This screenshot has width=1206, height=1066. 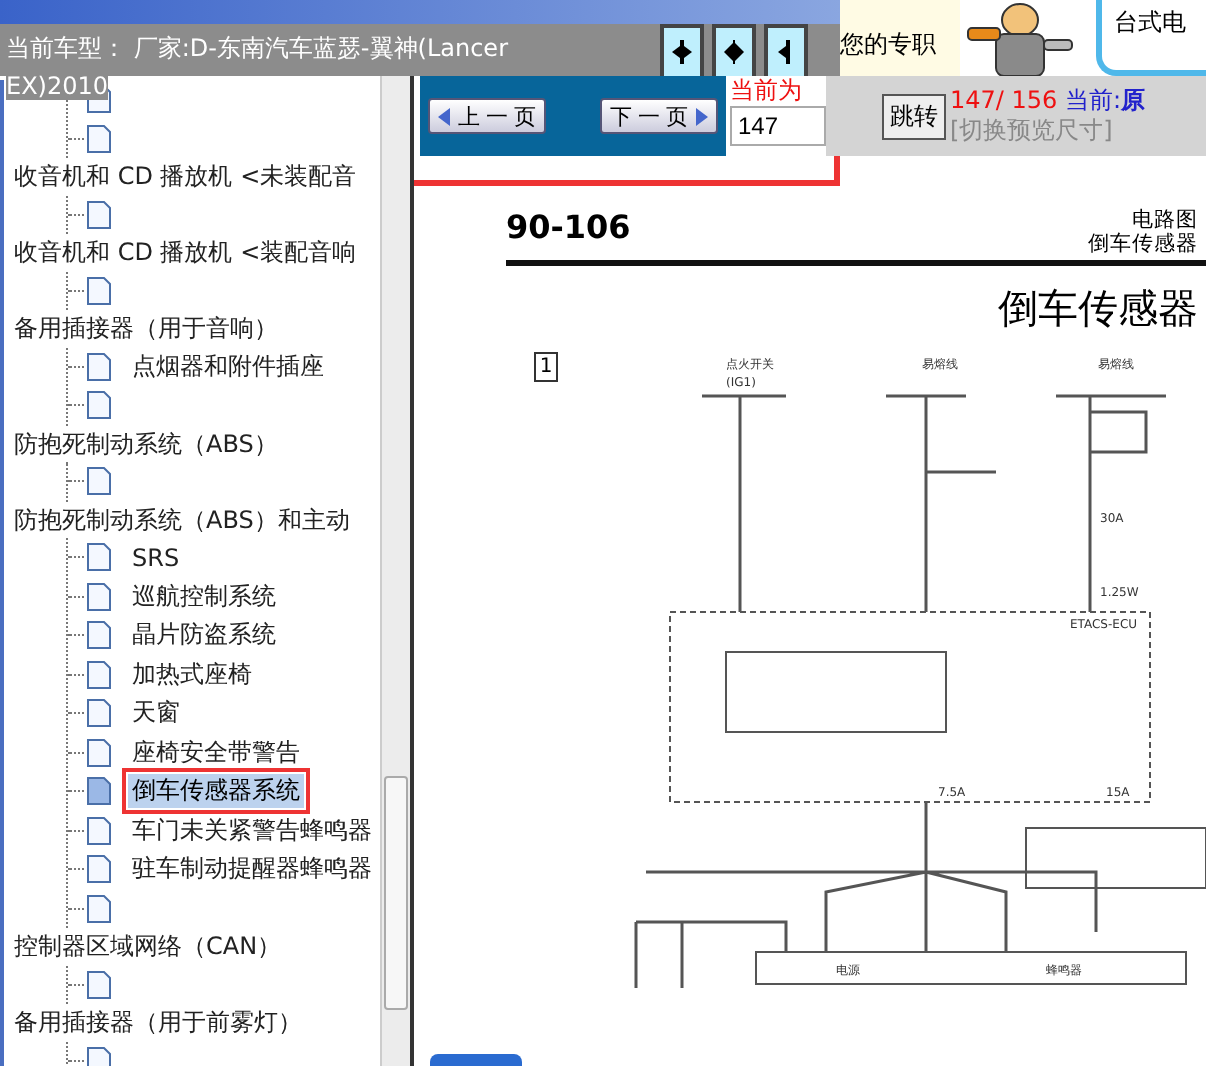 What do you see at coordinates (1004, 100) in the screenshot?
I see `page-count: 147/ 156` at bounding box center [1004, 100].